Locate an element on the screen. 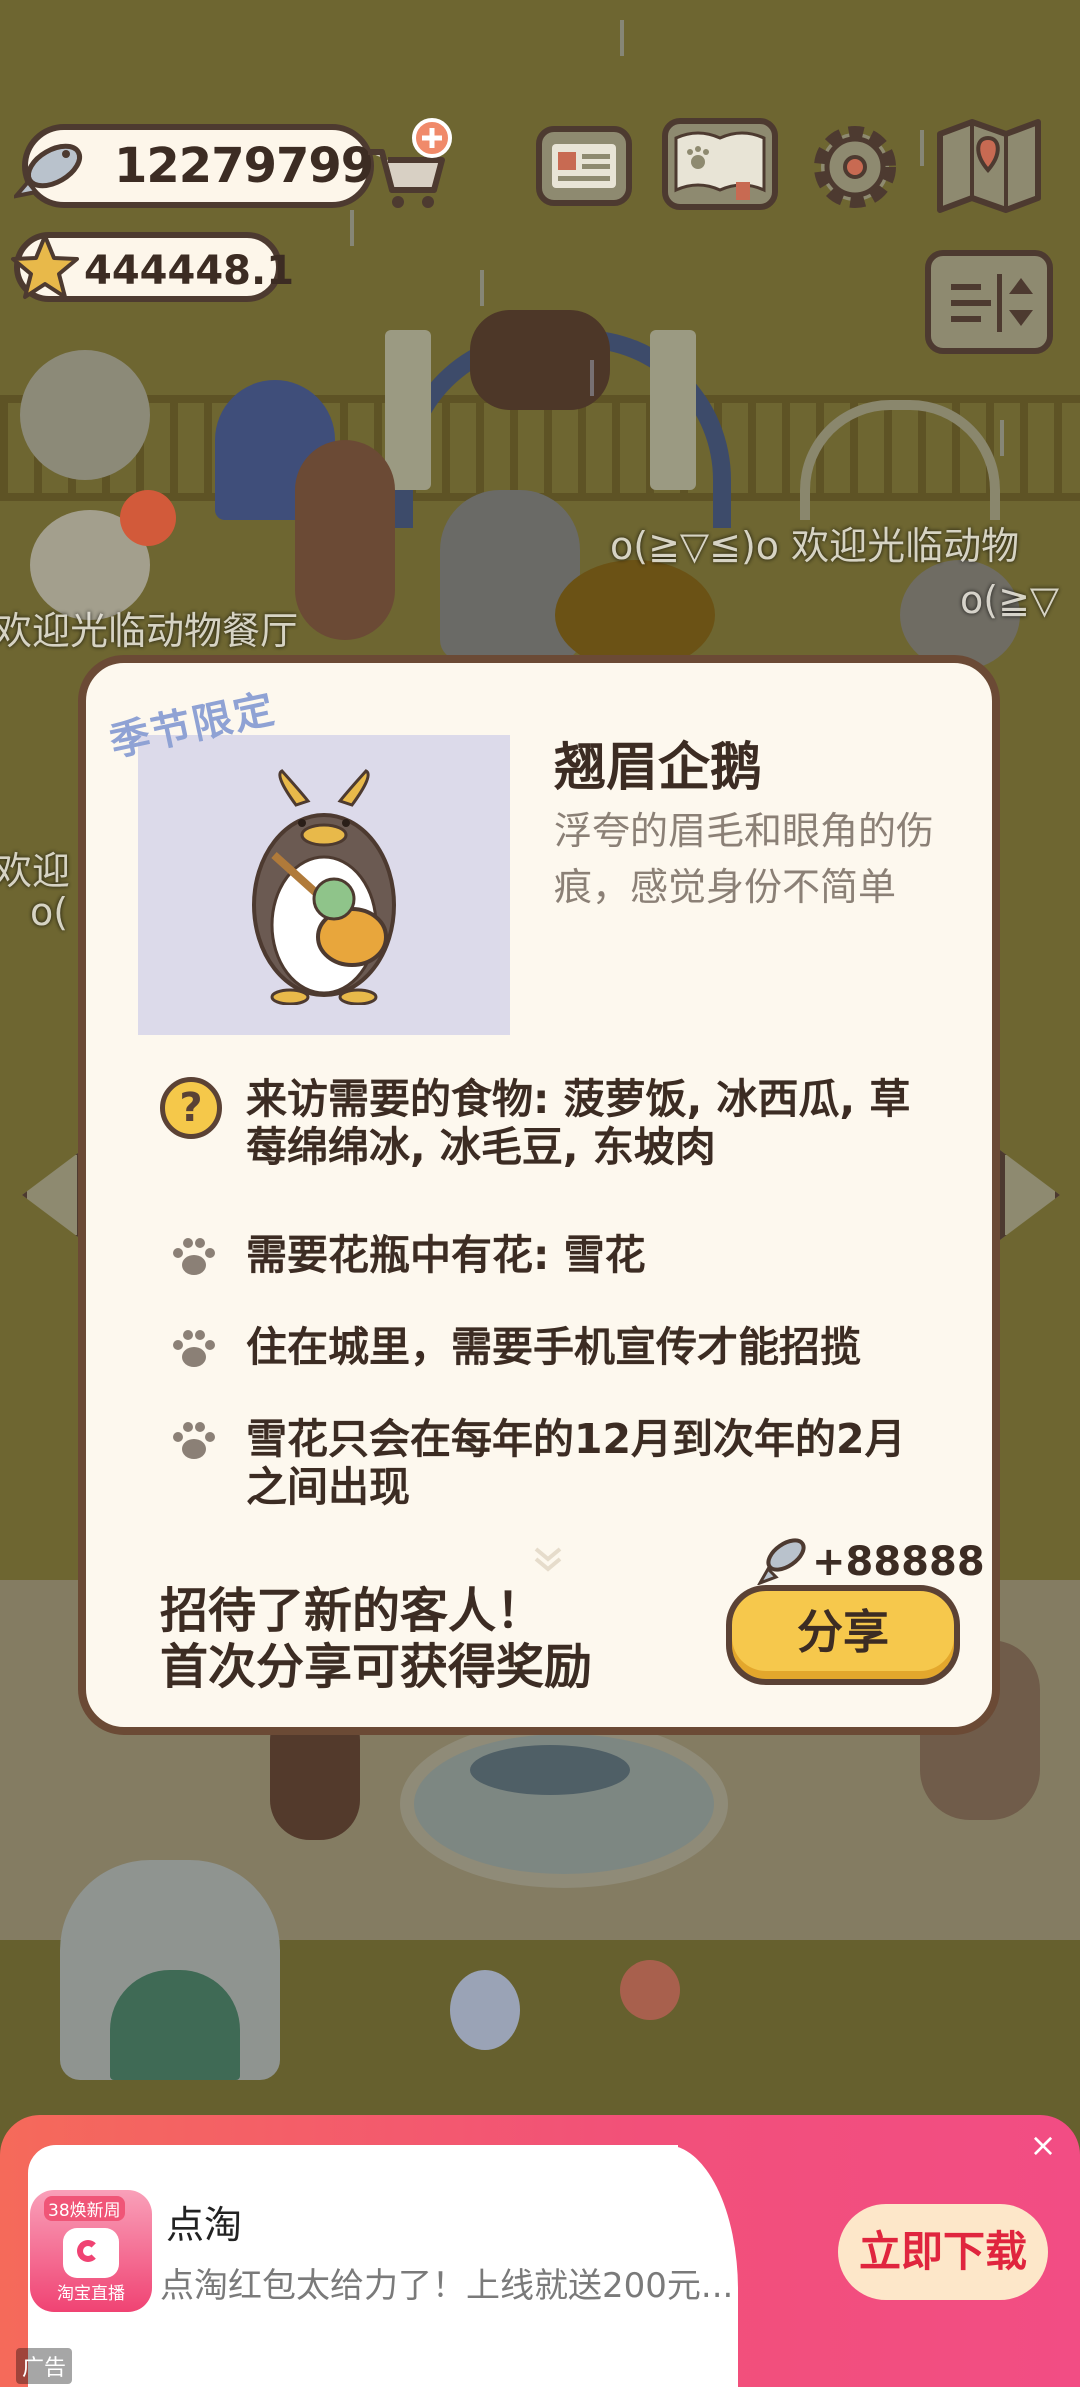  play-logo-icon is located at coordinates (91, 2253).